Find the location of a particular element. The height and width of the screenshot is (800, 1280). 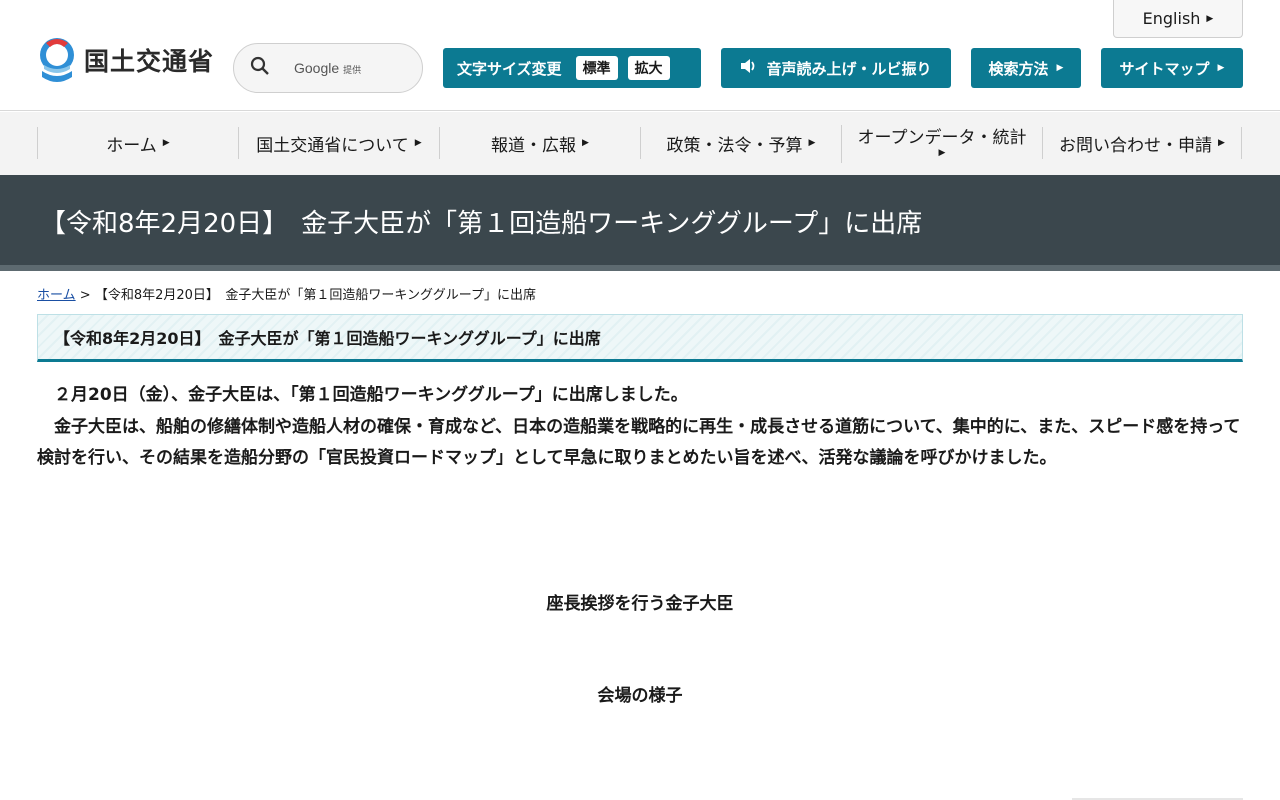

breadcrumb-current: 【令和8年2月20日】 金子大臣が「第１回造船ワーキンググループ」に出席 is located at coordinates (315, 295).